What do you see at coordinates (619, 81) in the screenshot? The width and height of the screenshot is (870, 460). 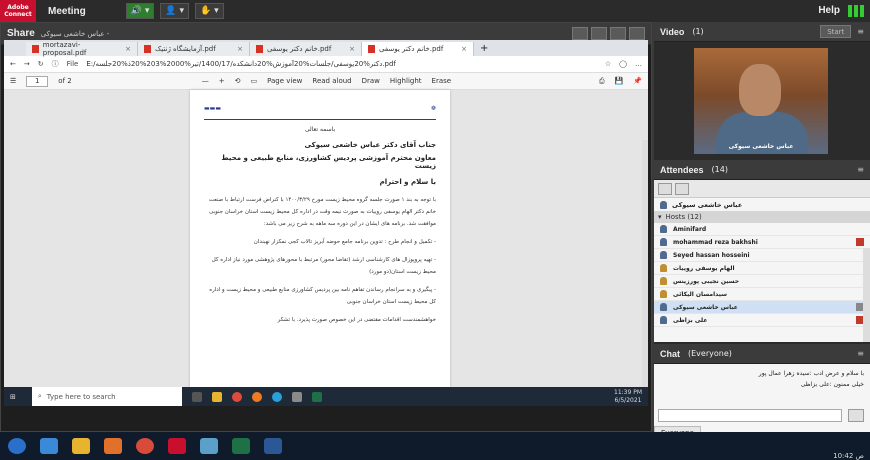 I see `save-icon: 💾` at bounding box center [619, 81].